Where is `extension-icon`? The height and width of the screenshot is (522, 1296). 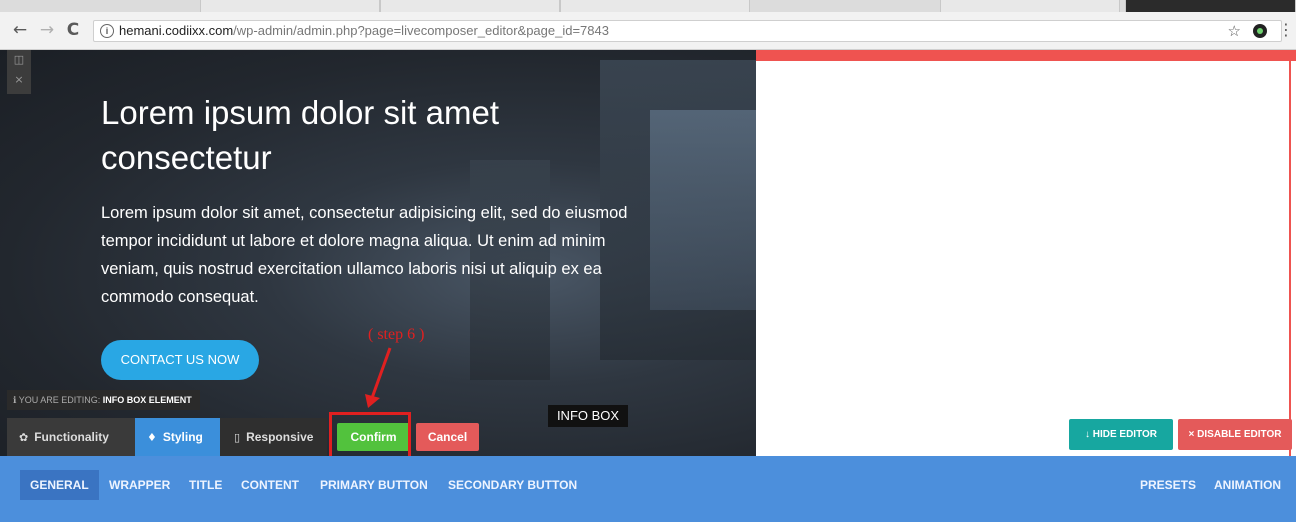 extension-icon is located at coordinates (1260, 31).